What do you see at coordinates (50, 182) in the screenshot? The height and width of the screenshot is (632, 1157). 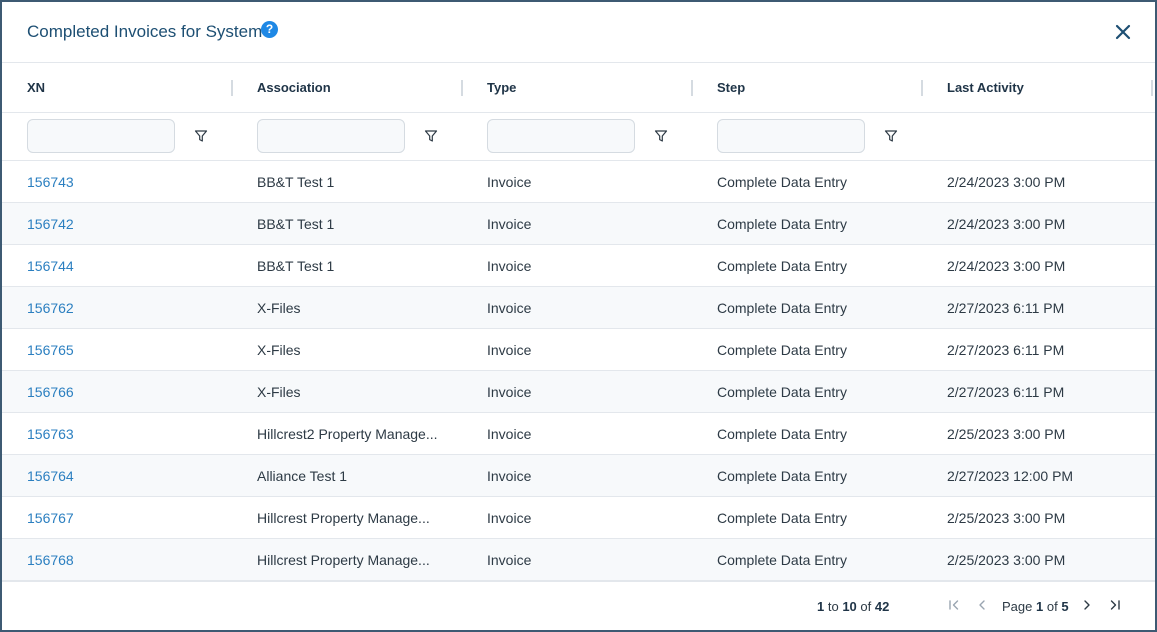 I see `xn-link: 156743` at bounding box center [50, 182].